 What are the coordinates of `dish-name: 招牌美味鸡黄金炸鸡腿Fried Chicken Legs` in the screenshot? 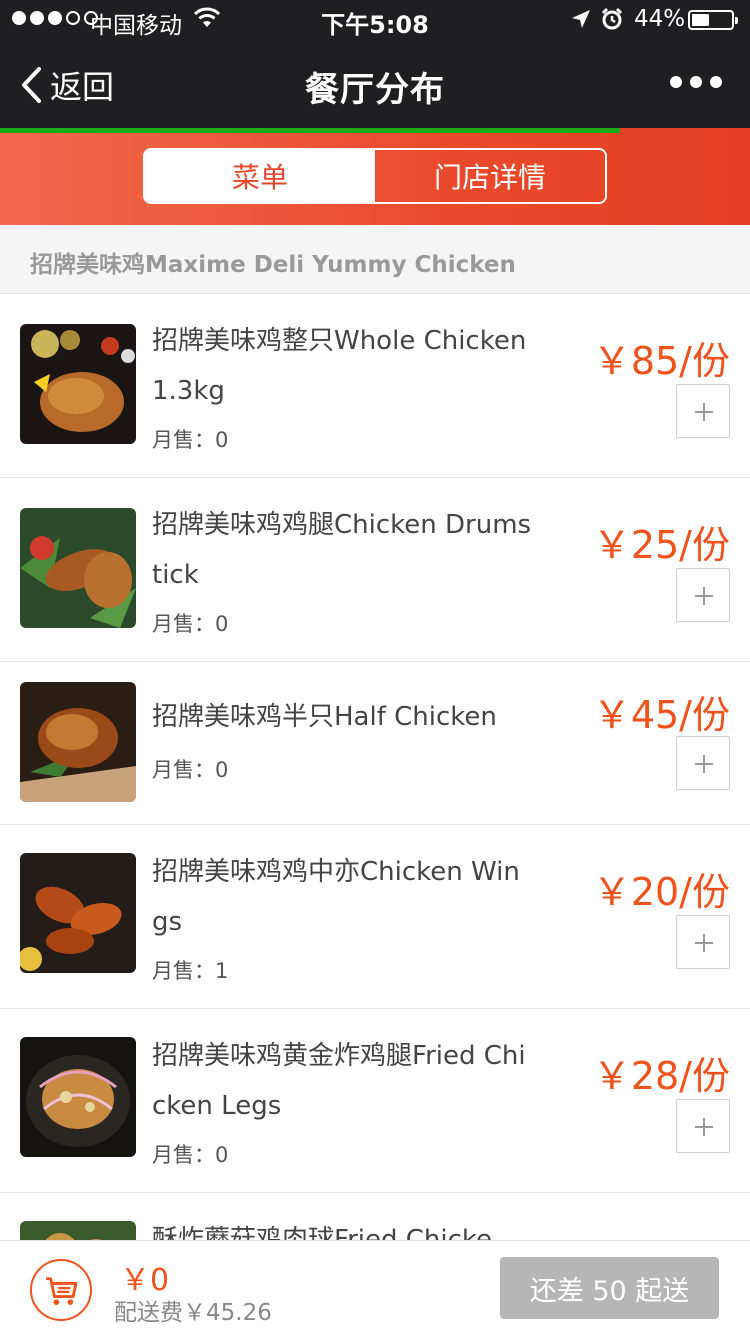 It's located at (339, 1081).